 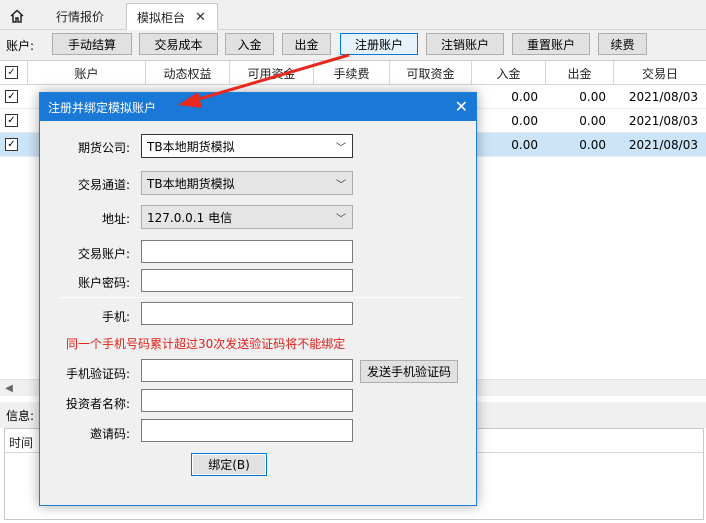 What do you see at coordinates (102, 108) in the screenshot?
I see `dialog-title: 注册并绑定模拟账户` at bounding box center [102, 108].